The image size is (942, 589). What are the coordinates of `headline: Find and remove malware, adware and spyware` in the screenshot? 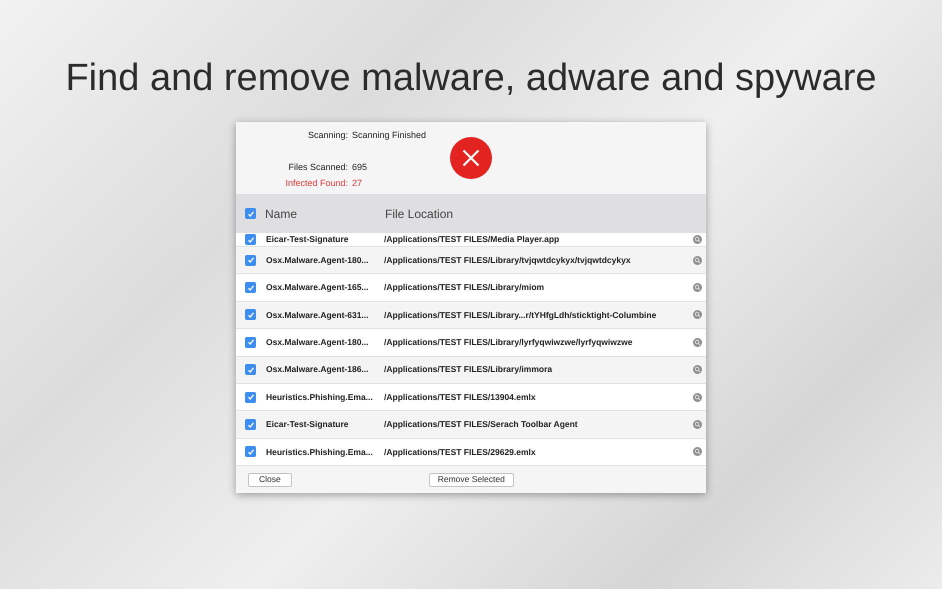 It's located at (471, 78).